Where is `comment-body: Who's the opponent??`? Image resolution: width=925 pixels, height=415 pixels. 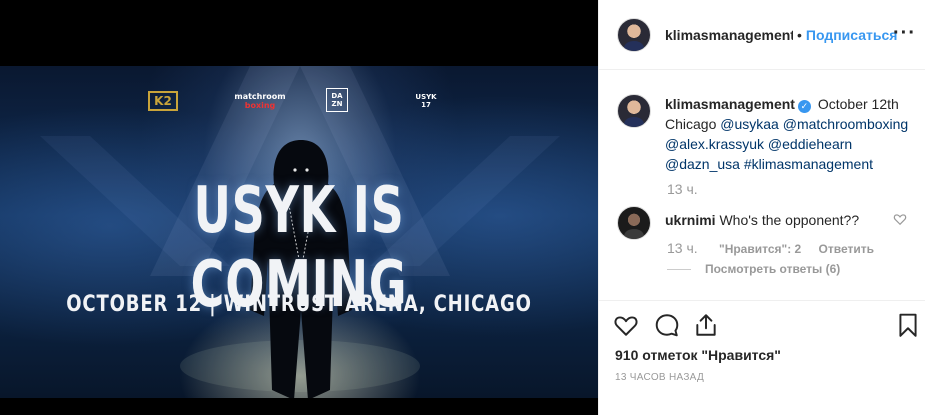 comment-body: Who's the opponent?? is located at coordinates (789, 220).